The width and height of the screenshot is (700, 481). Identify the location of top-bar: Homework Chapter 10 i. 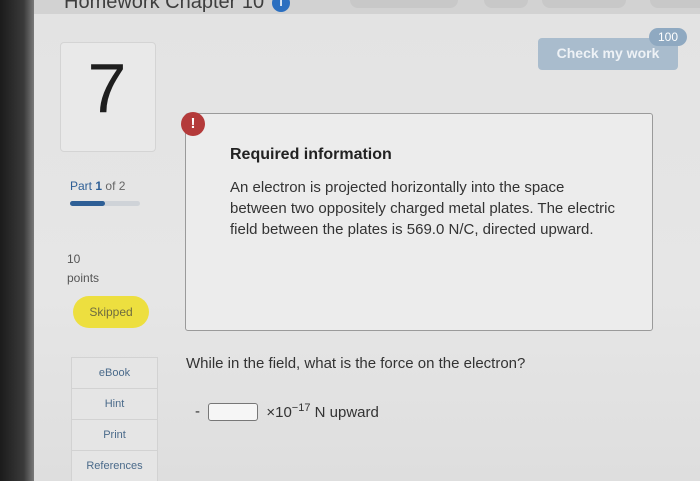
(367, 7).